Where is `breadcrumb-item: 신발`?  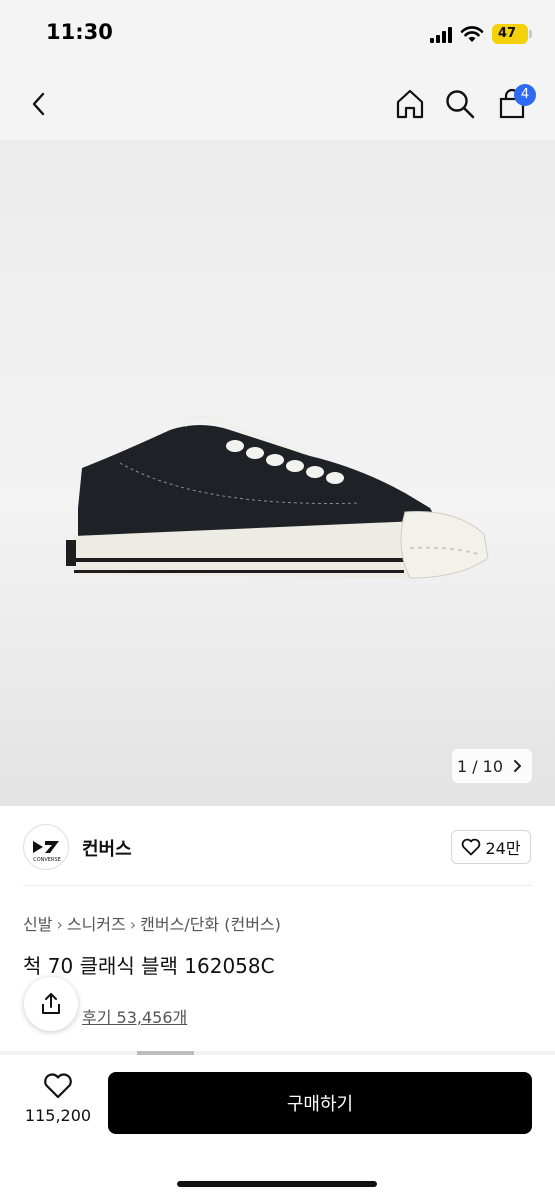 breadcrumb-item: 신발 is located at coordinates (37, 924).